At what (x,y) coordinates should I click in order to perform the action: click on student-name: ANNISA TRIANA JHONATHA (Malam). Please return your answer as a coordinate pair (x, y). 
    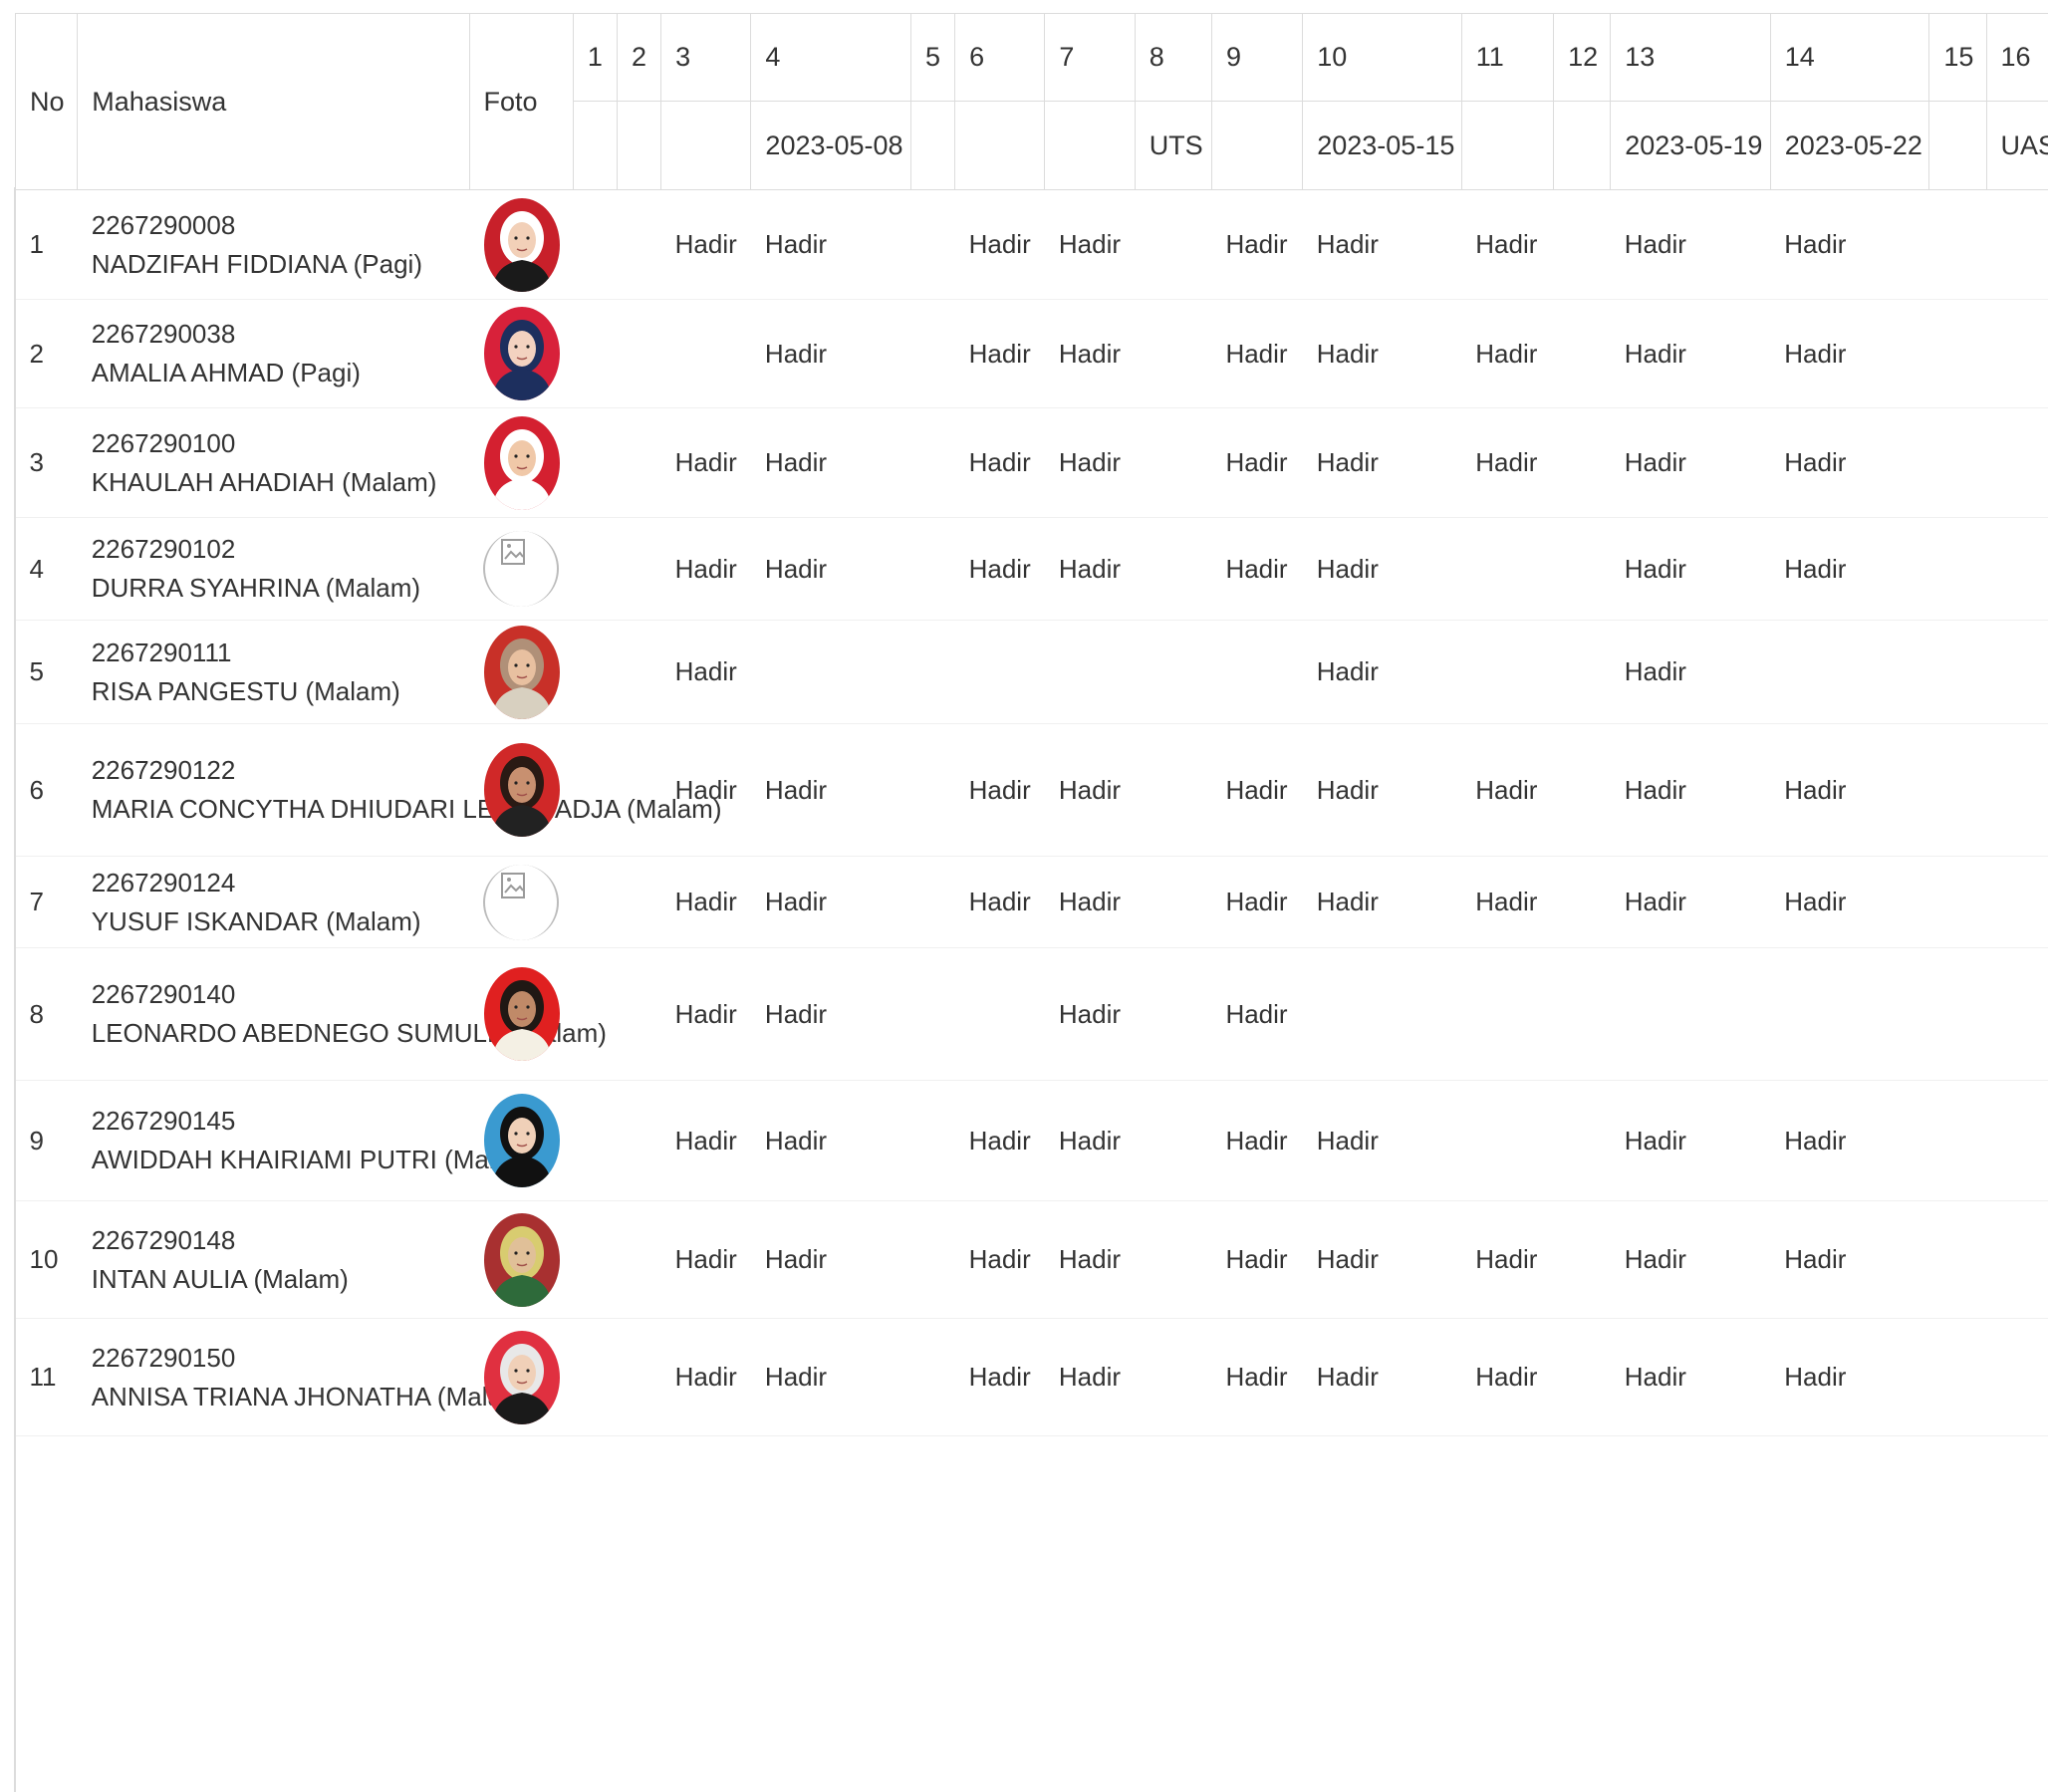
    Looking at the image, I should click on (312, 1396).